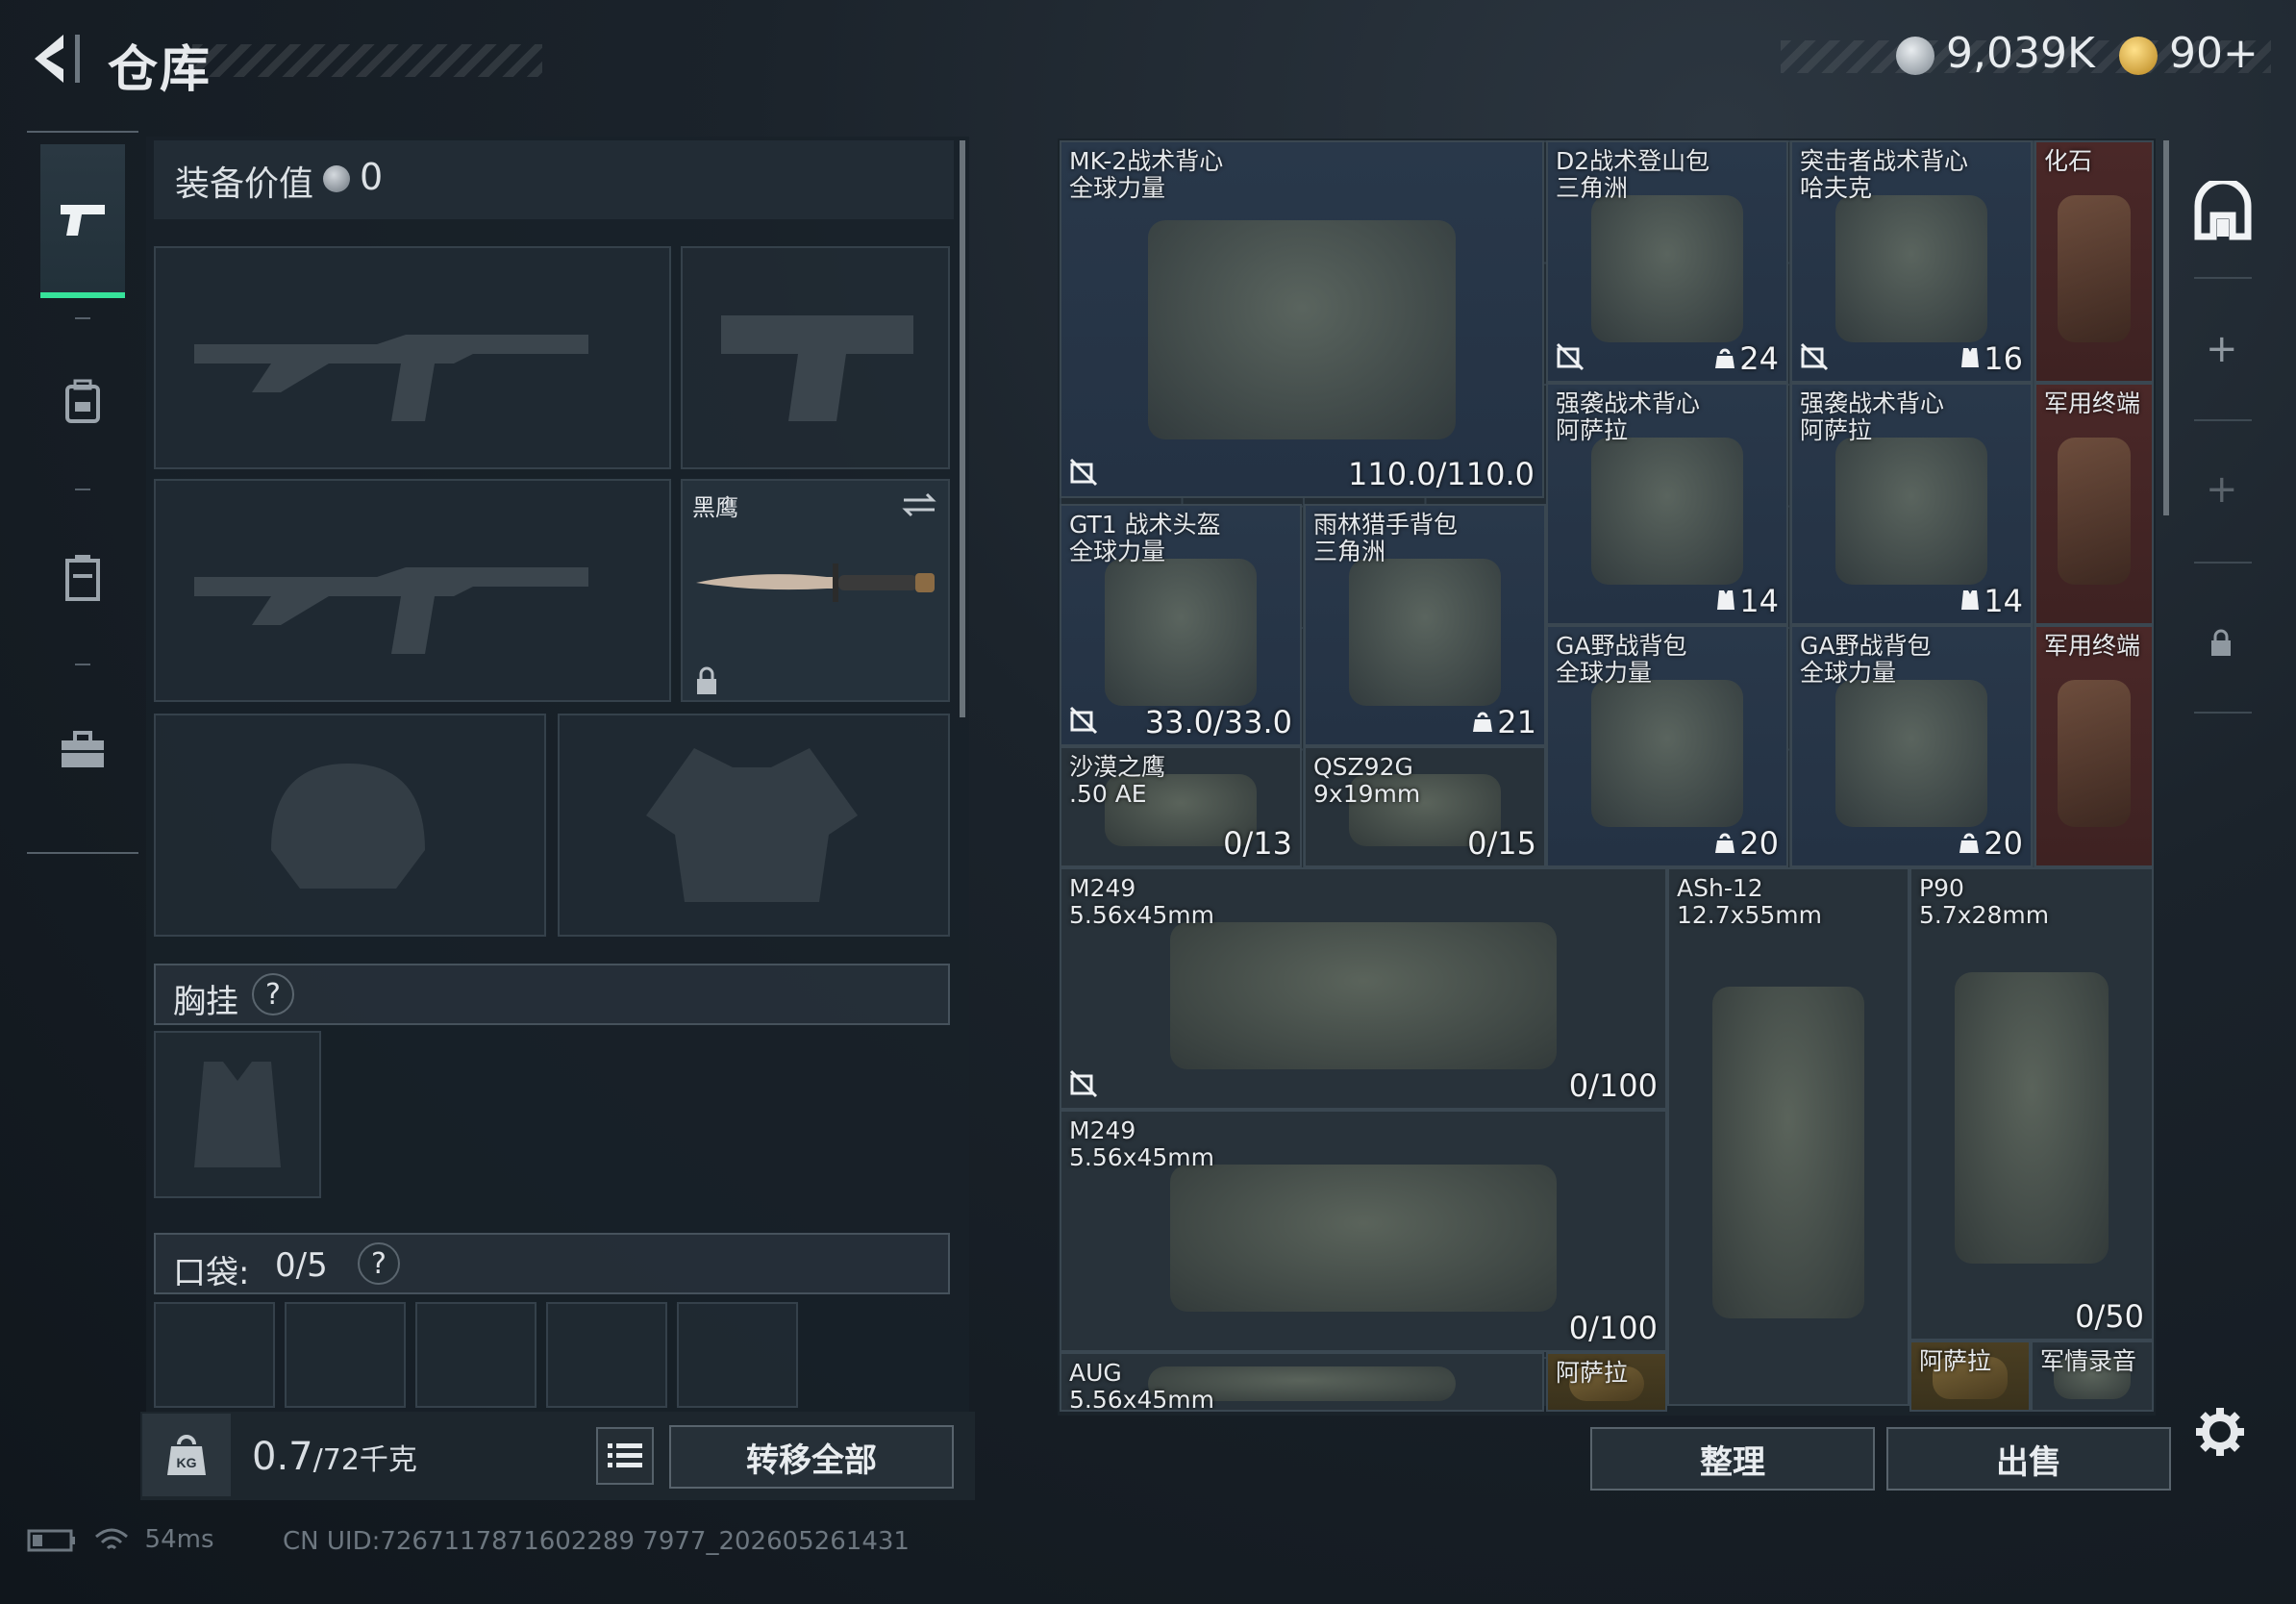 This screenshot has height=1604, width=2296. Describe the element at coordinates (1367, 780) in the screenshot. I see `item-name: QSZ92G 9x19mm` at that location.